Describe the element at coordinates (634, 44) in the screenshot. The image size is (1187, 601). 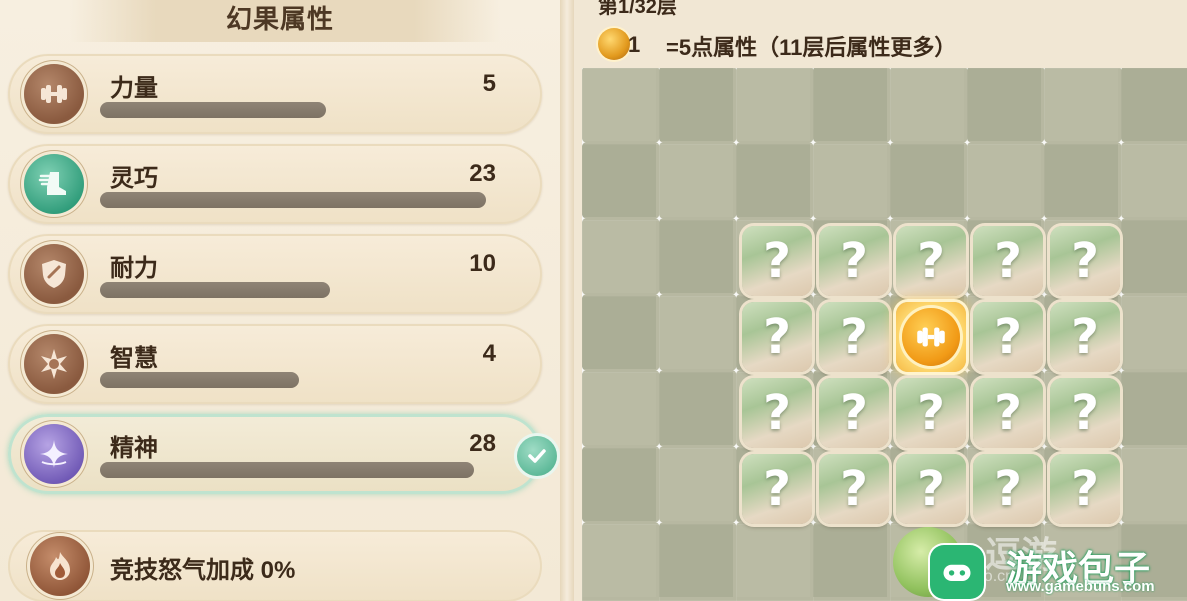
I see `reward-count: 1` at that location.